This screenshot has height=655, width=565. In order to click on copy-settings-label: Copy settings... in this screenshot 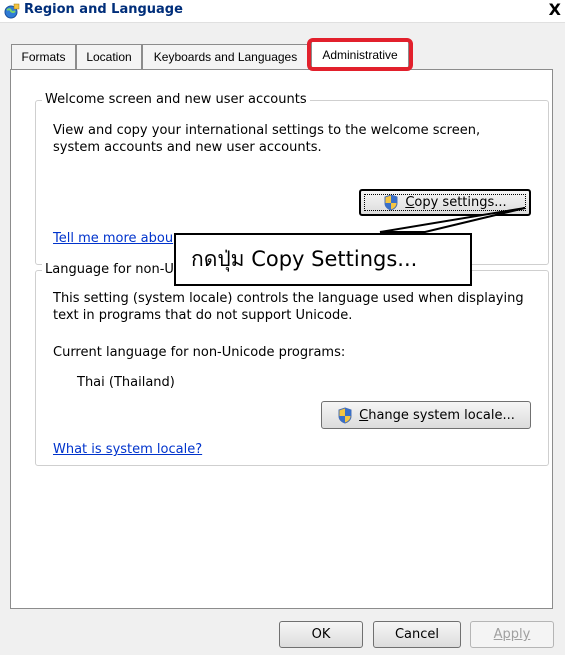, I will do `click(456, 202)`.